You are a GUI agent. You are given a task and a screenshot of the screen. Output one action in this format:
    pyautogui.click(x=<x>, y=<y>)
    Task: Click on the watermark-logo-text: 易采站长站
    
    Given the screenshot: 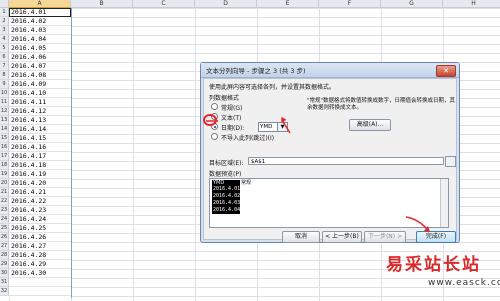 What is the action you would take?
    pyautogui.click(x=433, y=265)
    